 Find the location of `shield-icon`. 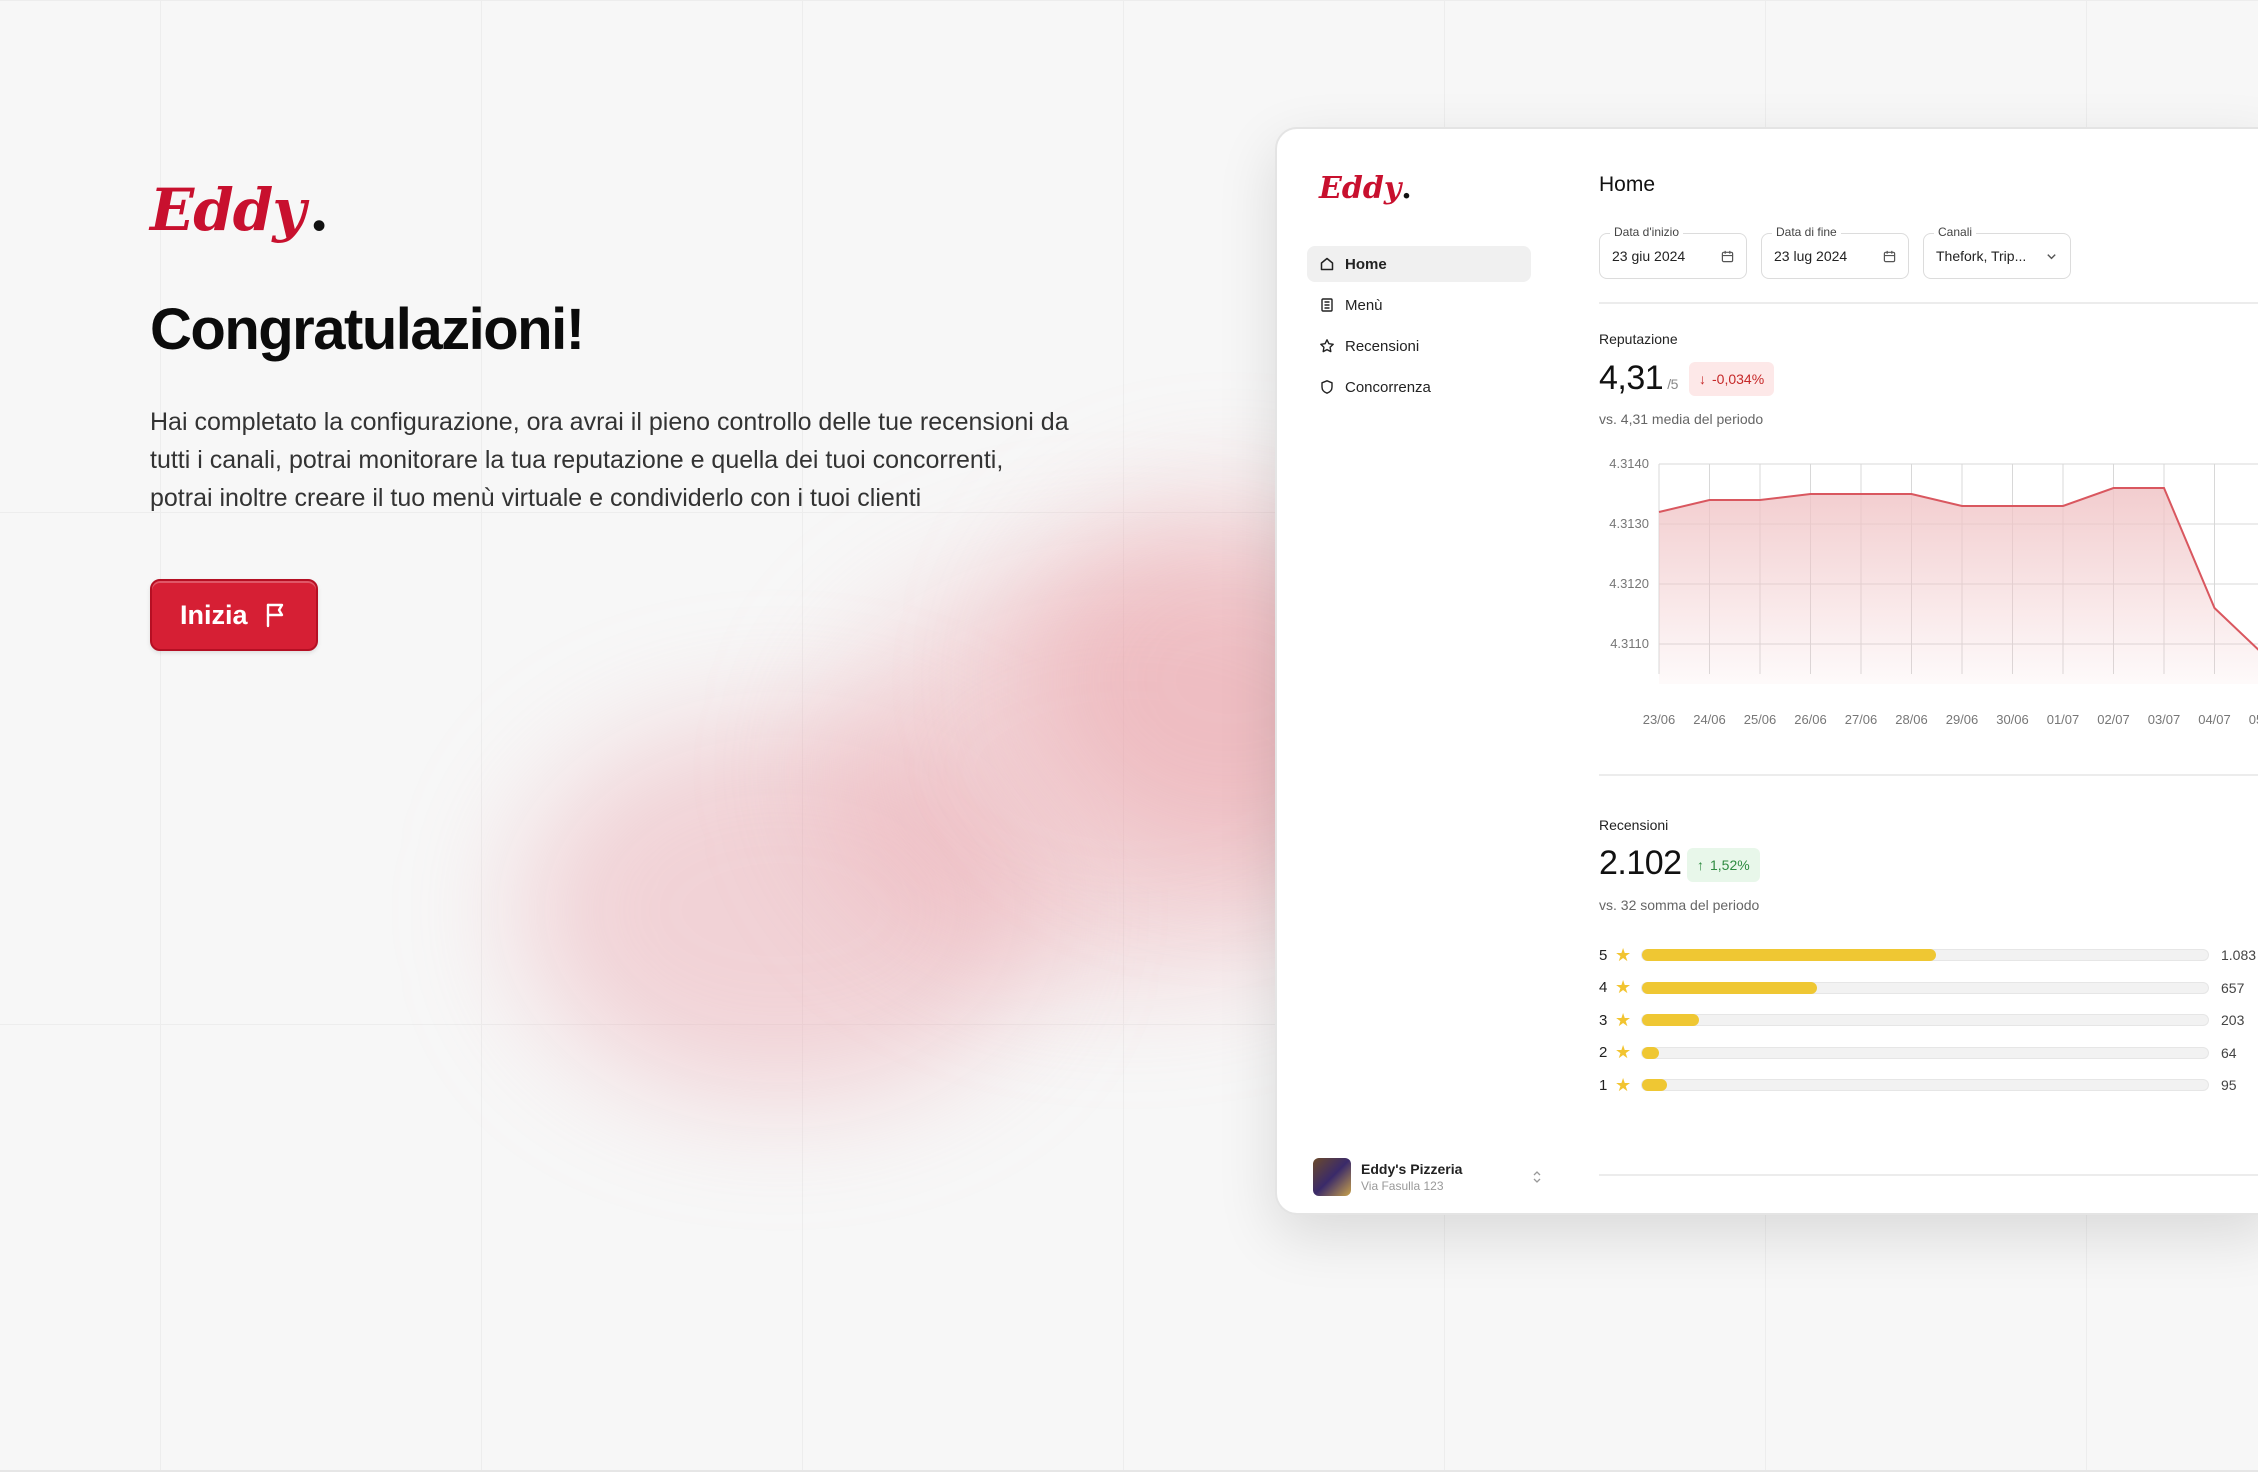

shield-icon is located at coordinates (1327, 387).